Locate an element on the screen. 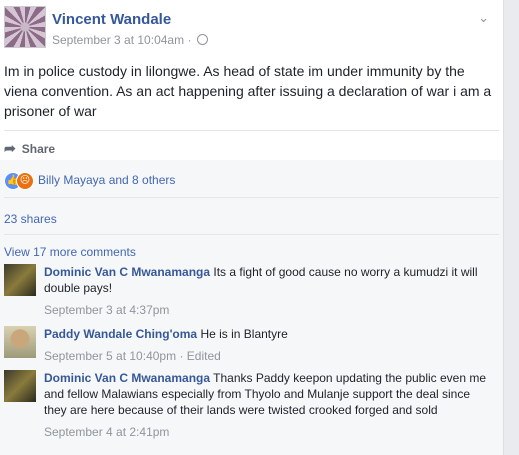 The width and height of the screenshot is (519, 455). angry-icon: ☹ is located at coordinates (25, 181).